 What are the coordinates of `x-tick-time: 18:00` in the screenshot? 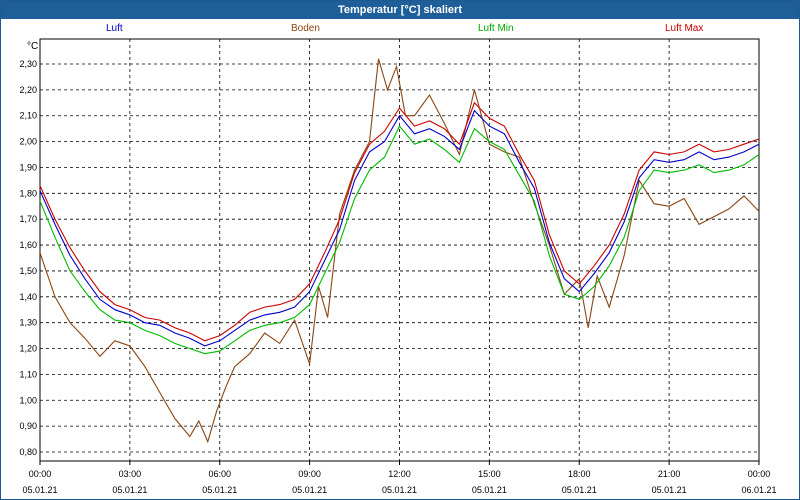 It's located at (579, 474).